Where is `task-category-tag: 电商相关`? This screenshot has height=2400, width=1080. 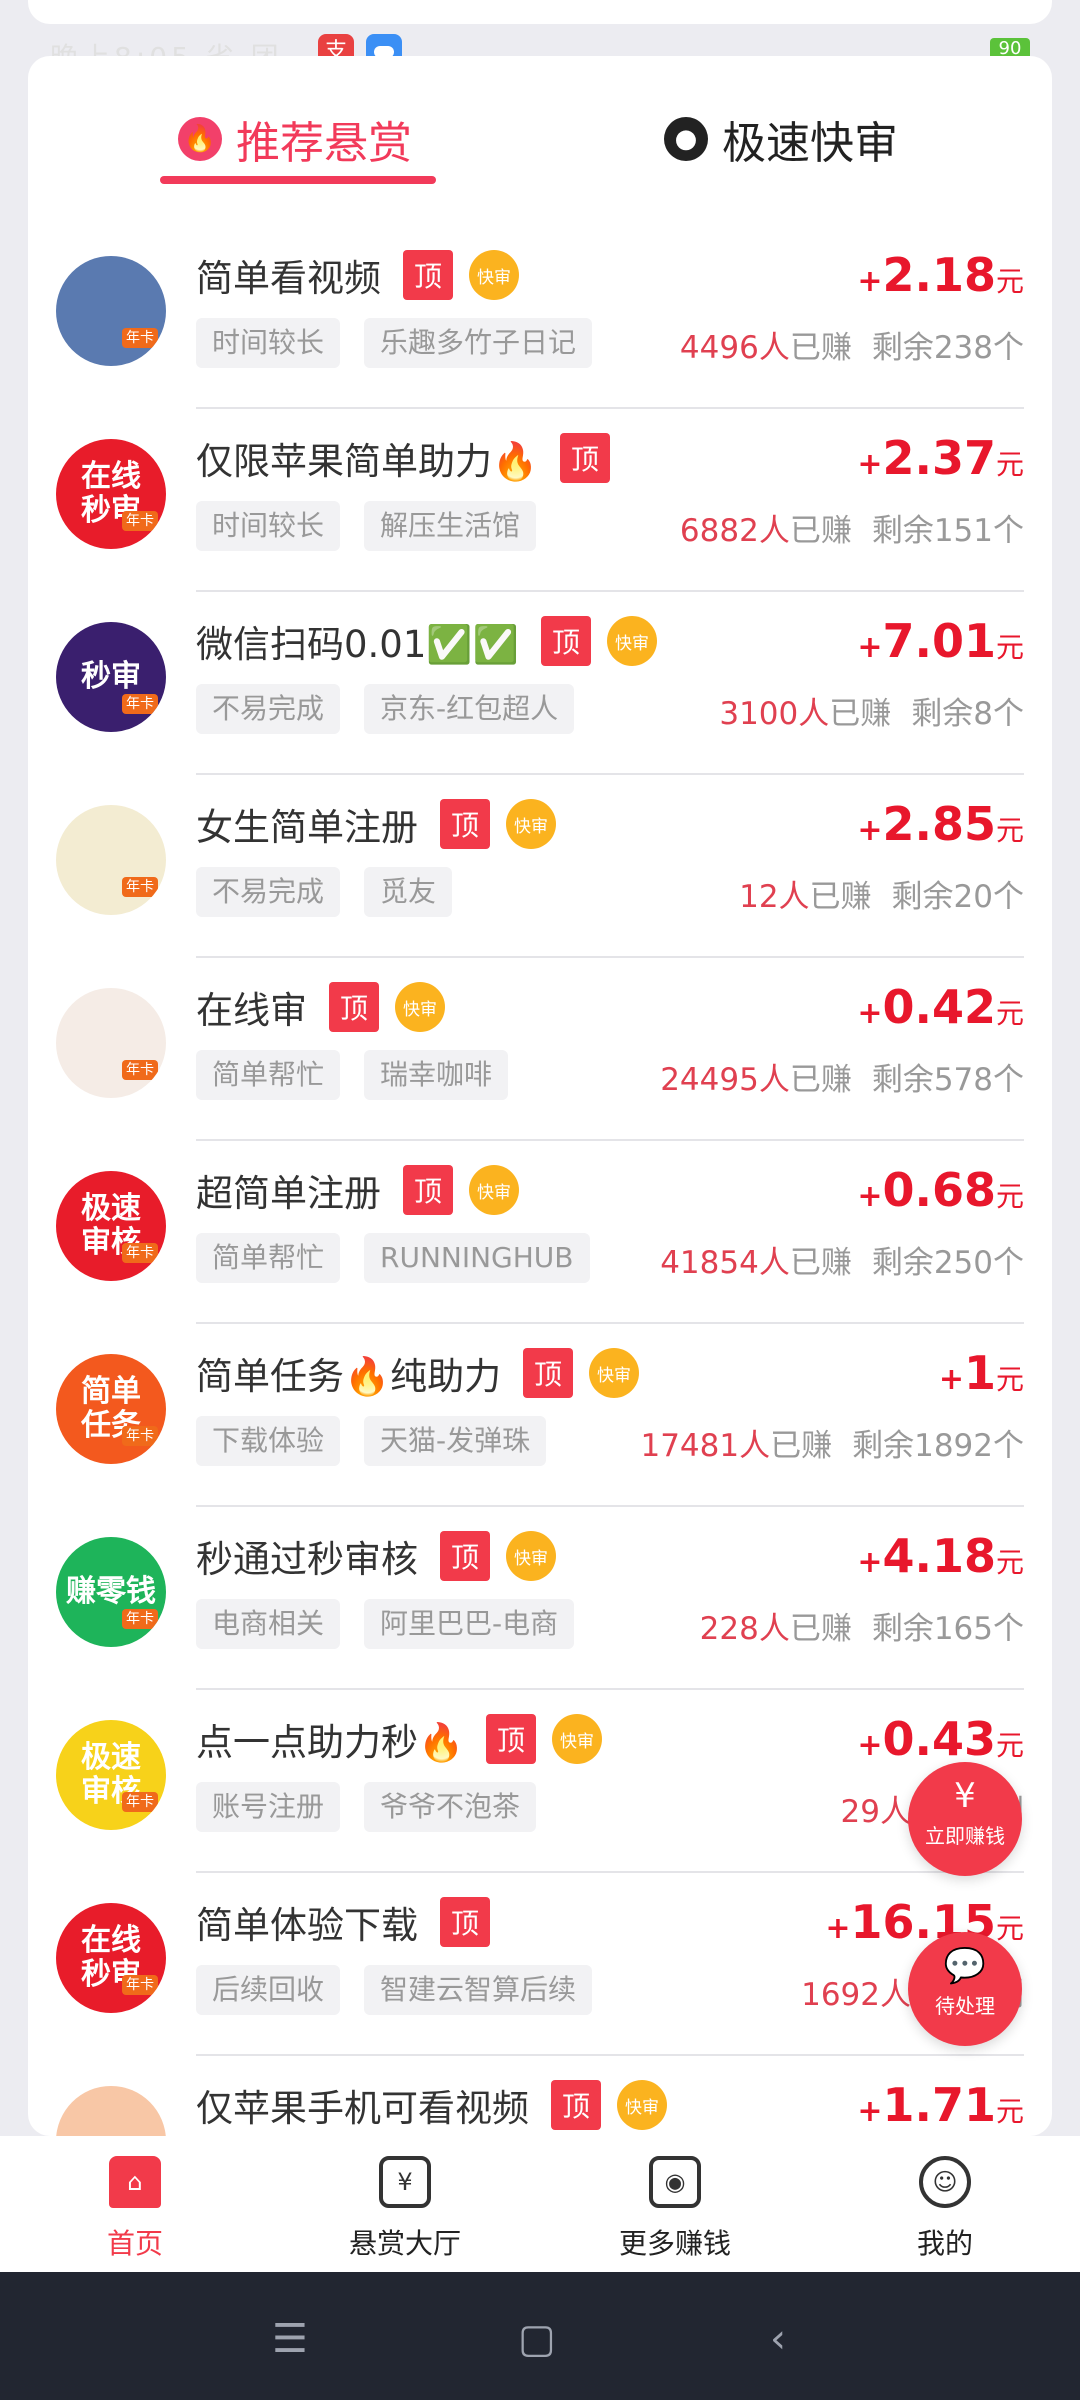
task-category-tag: 电商相关 is located at coordinates (268, 1624).